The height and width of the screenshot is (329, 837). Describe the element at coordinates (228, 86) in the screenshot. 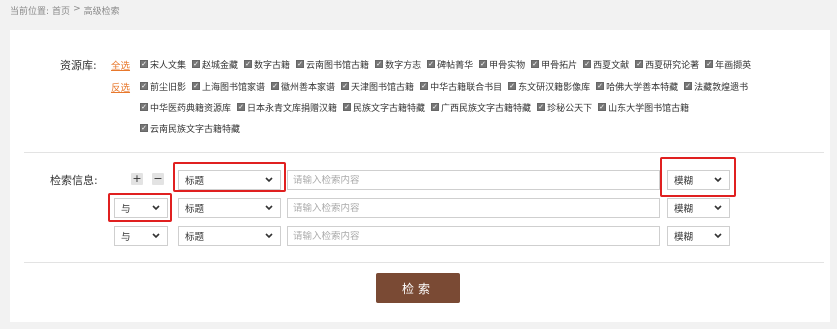

I see `source-option: ✓ 上海图书馆家谱` at that location.